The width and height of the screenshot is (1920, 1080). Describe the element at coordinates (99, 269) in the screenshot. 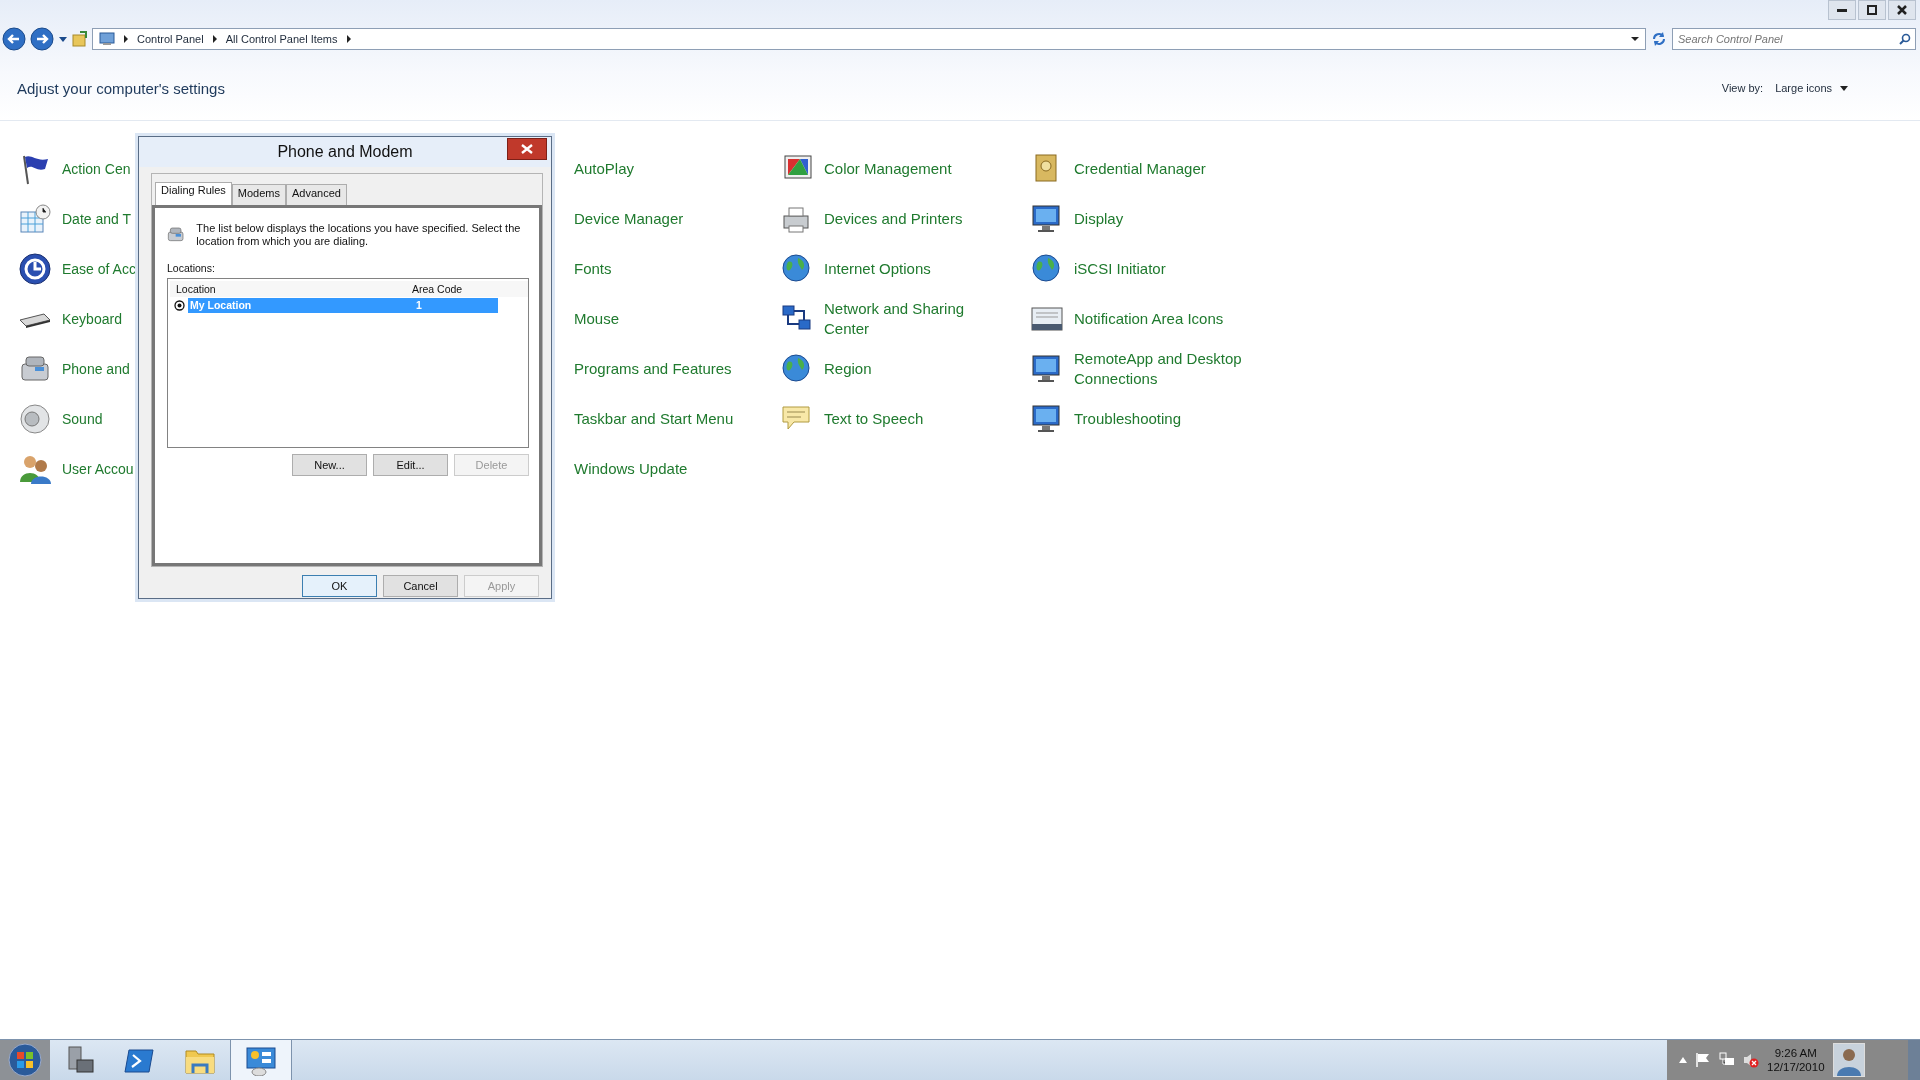

I see `settings-item-link: Ease of Acc` at that location.